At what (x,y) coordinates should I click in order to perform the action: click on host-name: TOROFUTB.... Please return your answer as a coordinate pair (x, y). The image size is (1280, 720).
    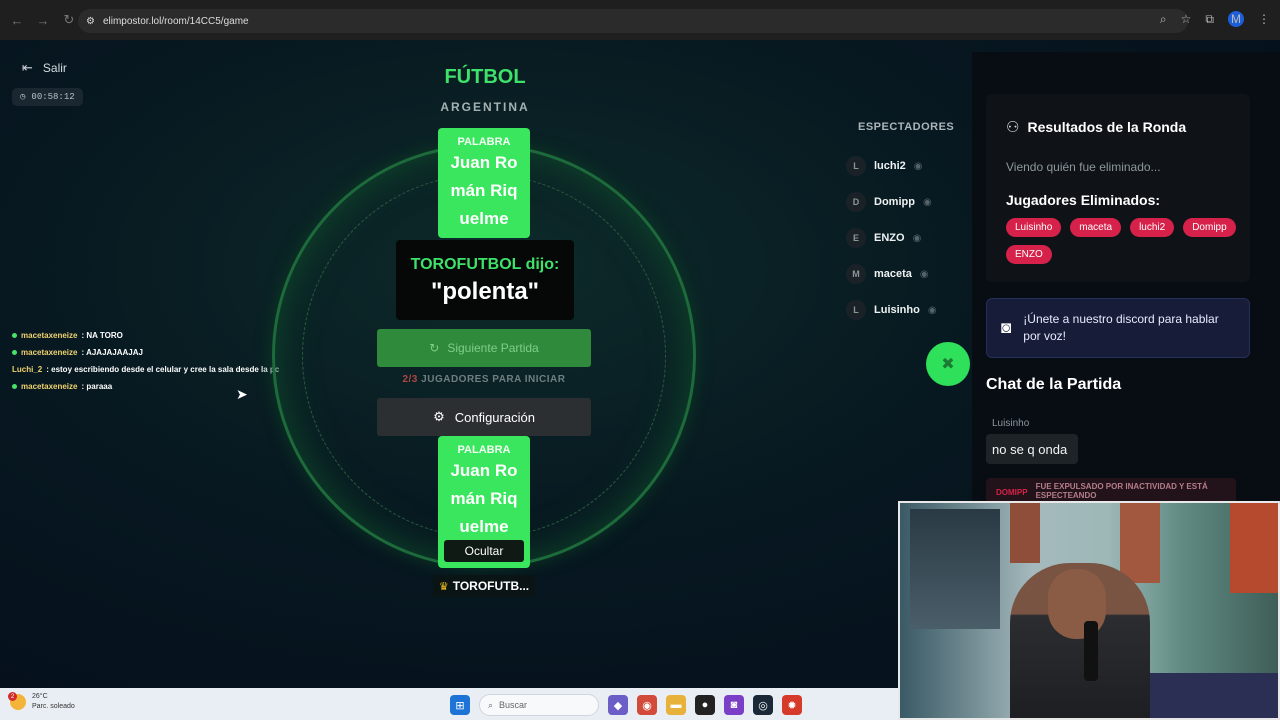
    Looking at the image, I should click on (491, 586).